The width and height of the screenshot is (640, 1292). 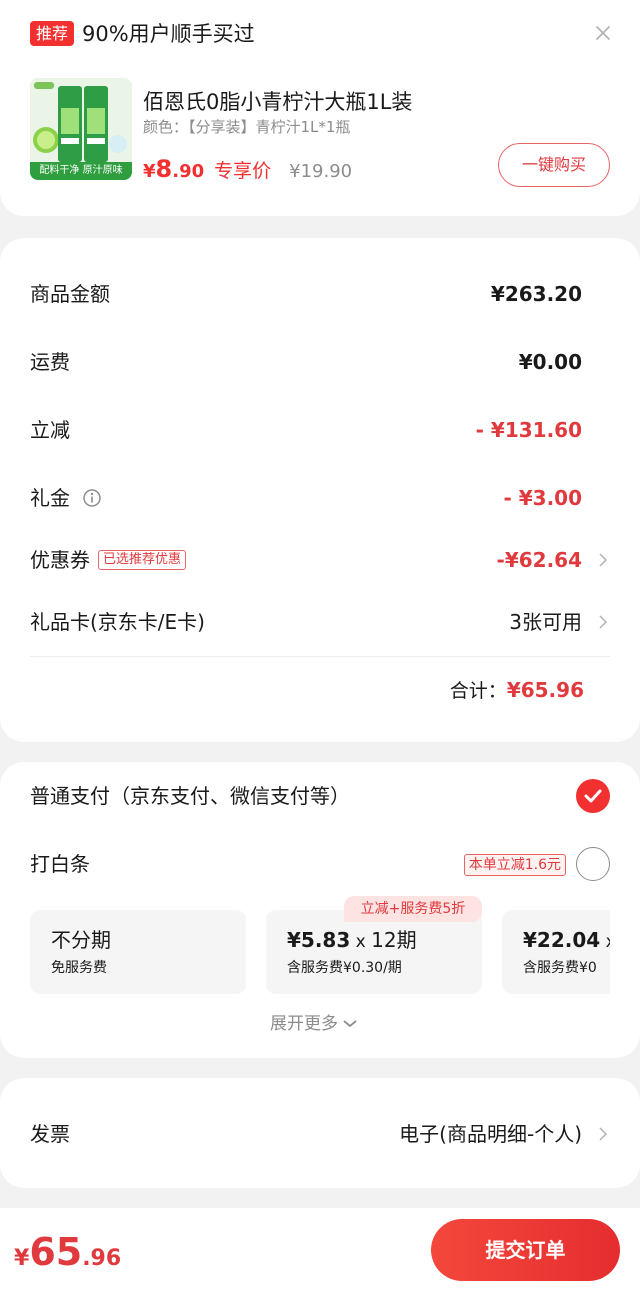 I want to click on price-symbol: ¥, so click(x=149, y=171).